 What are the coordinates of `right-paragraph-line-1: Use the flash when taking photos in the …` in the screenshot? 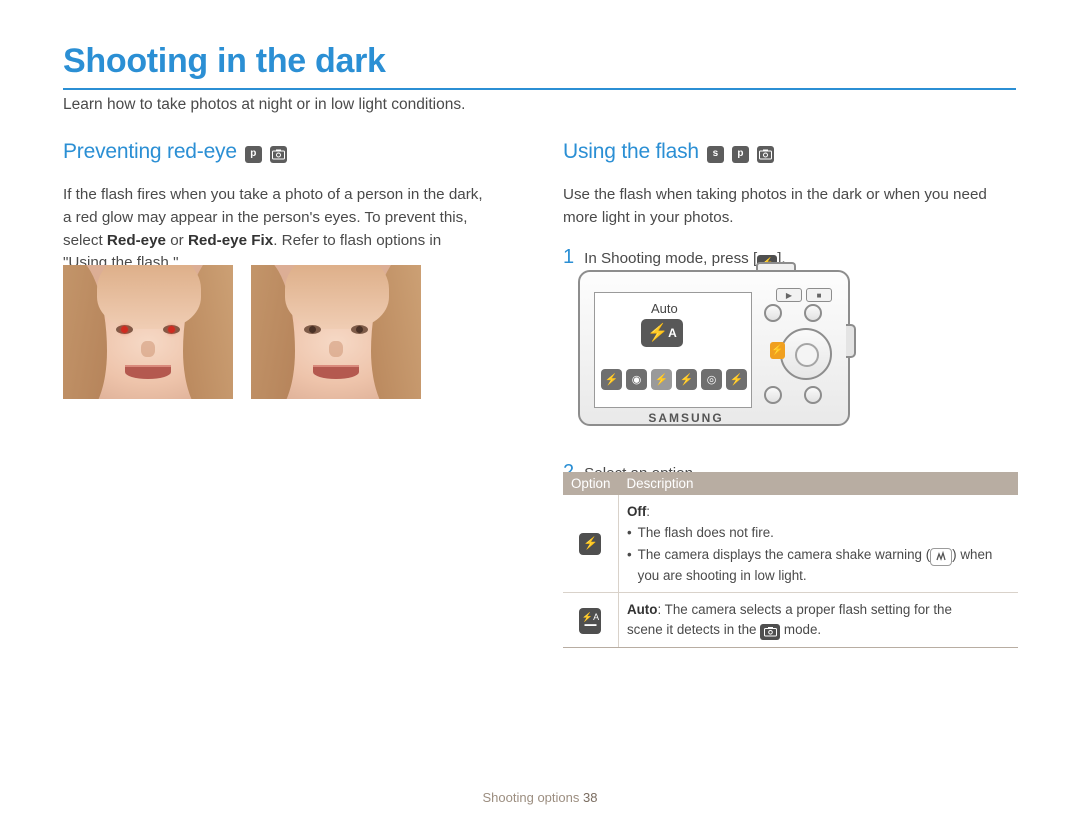 It's located at (775, 194).